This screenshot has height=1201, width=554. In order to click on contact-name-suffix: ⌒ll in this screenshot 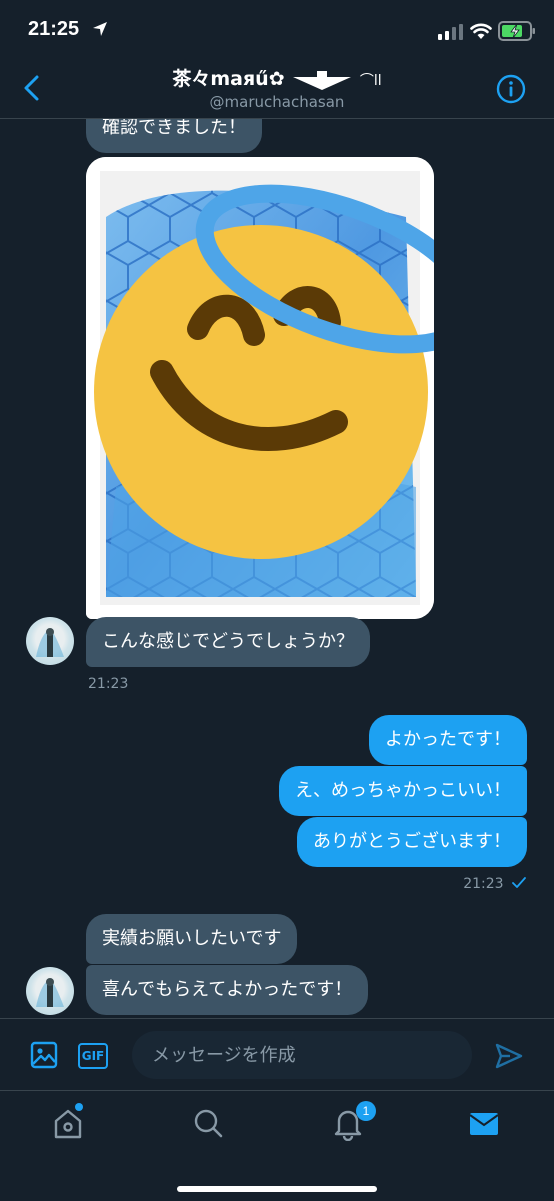, I will do `click(370, 81)`.